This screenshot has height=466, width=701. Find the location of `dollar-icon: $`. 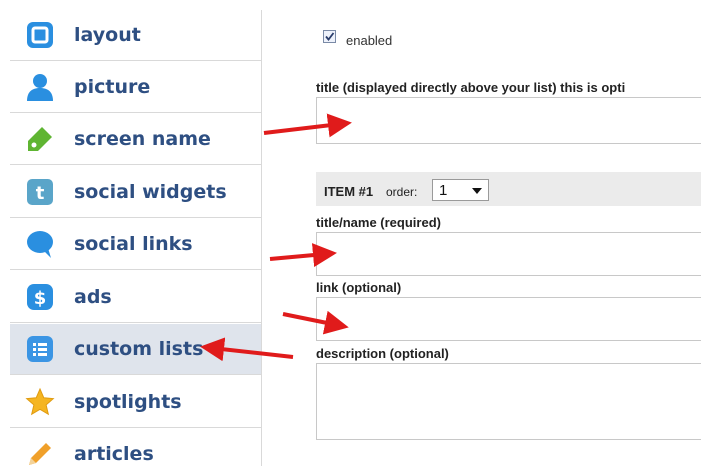

dollar-icon: $ is located at coordinates (40, 297).